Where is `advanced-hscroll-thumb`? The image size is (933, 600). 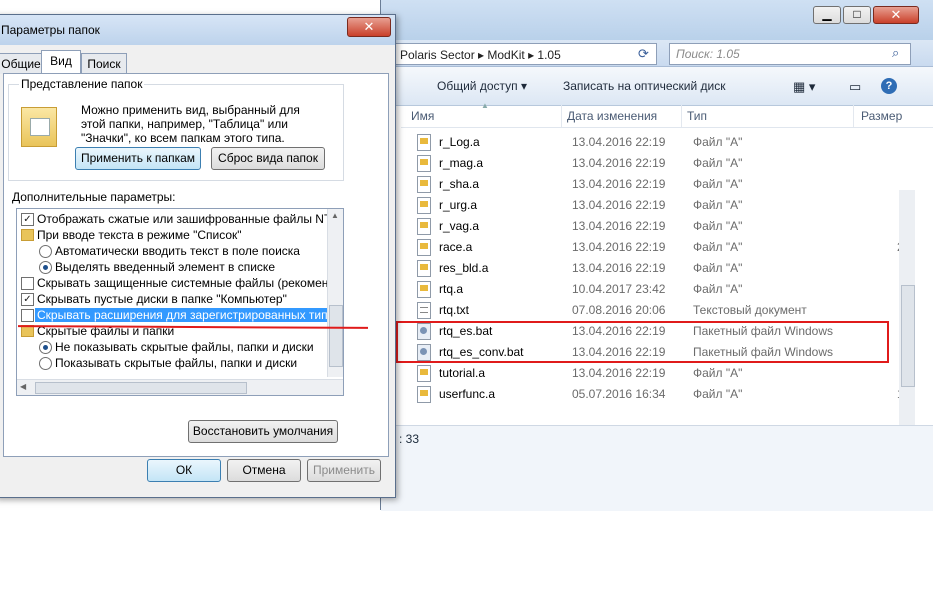
advanced-hscroll-thumb is located at coordinates (141, 388).